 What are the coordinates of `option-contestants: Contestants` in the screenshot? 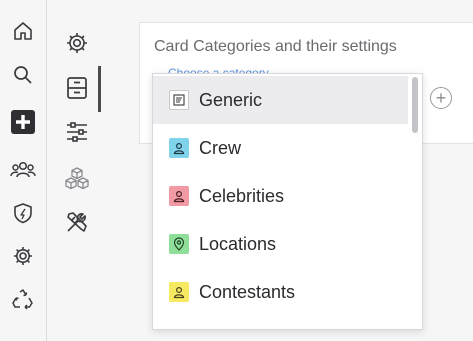 It's located at (280, 292).